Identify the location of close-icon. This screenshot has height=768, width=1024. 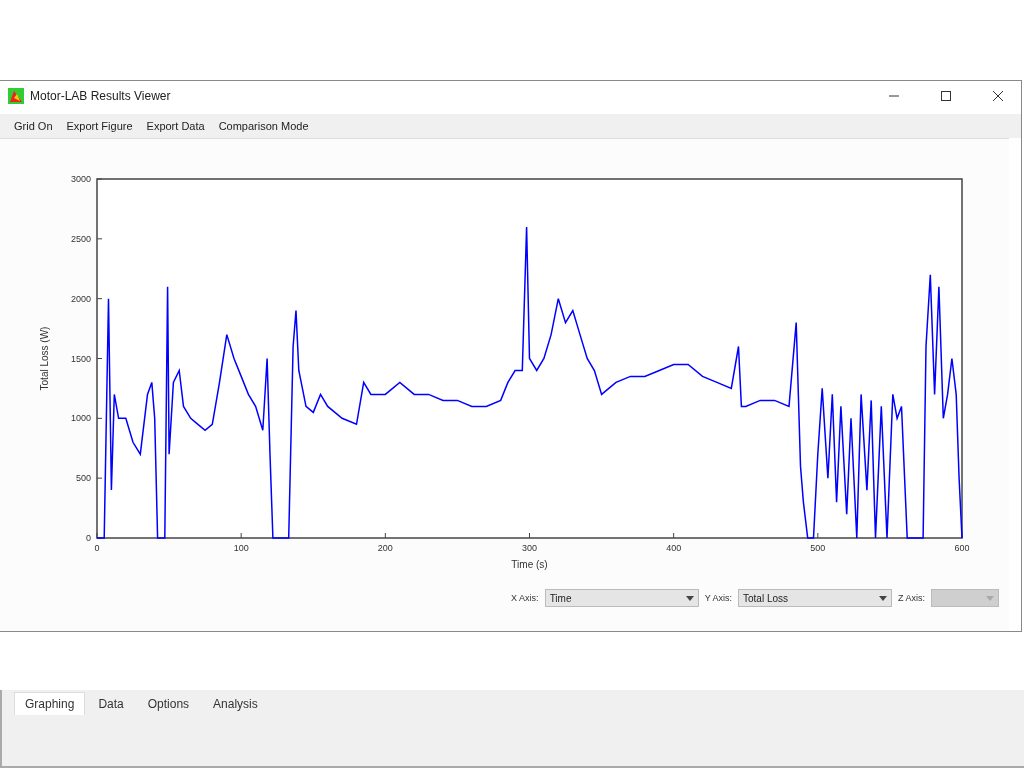
(998, 96).